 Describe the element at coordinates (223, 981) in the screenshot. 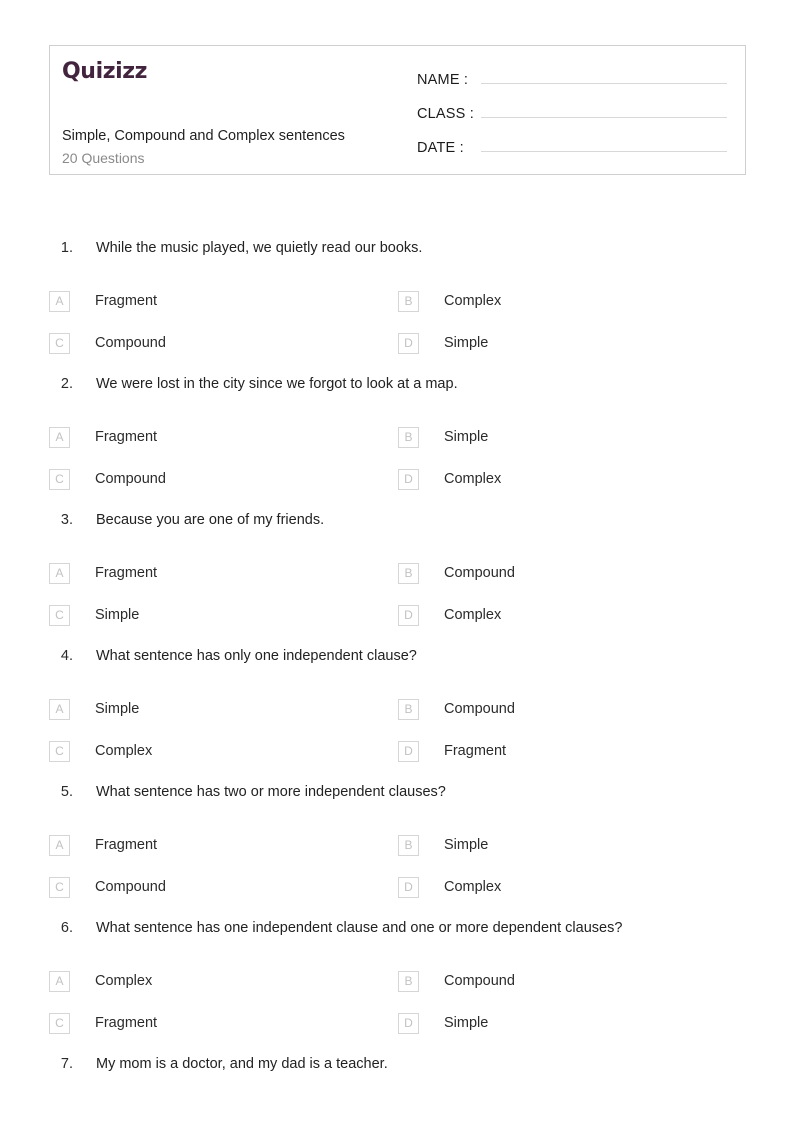

I see `answer-option: A Complex` at that location.